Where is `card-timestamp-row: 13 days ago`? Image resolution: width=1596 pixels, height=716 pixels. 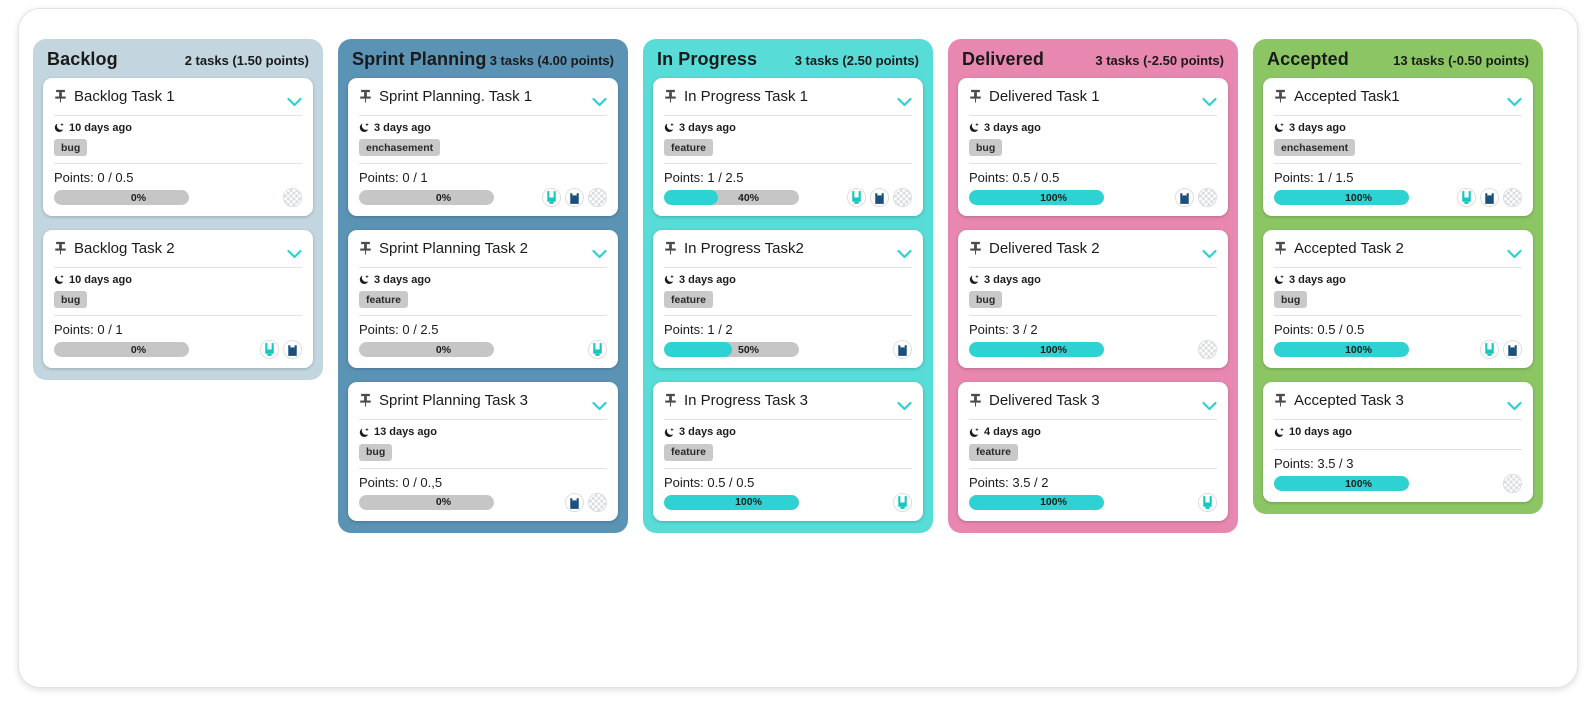
card-timestamp-row: 13 days ago is located at coordinates (483, 430).